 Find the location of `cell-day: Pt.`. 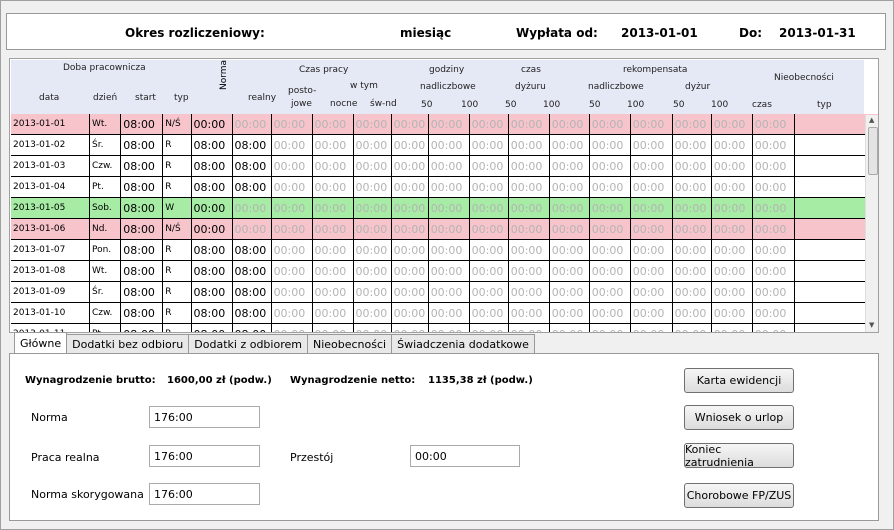

cell-day: Pt. is located at coordinates (106, 328).